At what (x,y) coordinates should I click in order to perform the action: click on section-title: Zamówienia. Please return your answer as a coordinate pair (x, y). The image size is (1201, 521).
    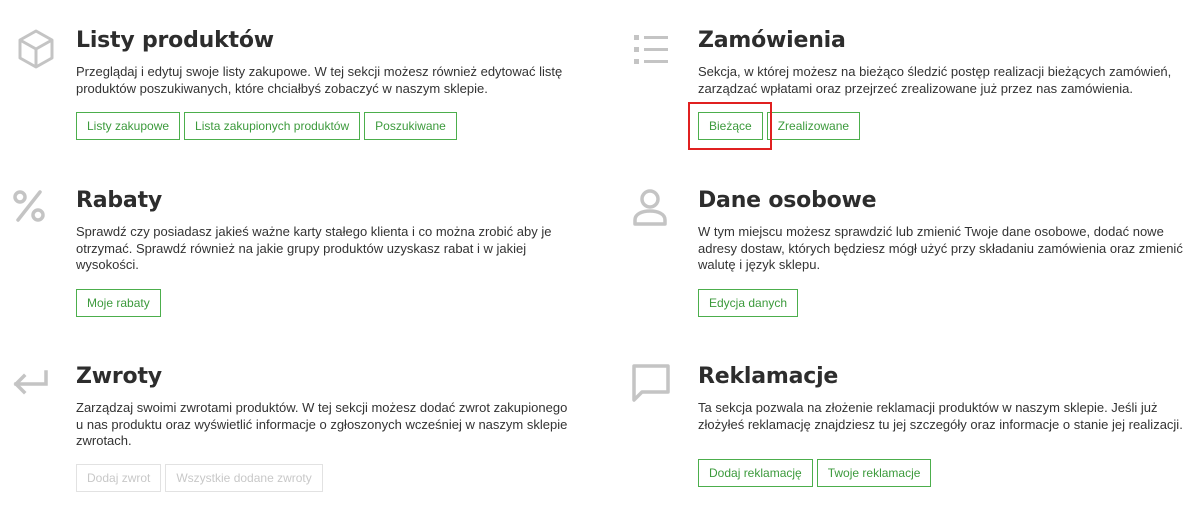
    Looking at the image, I should click on (772, 40).